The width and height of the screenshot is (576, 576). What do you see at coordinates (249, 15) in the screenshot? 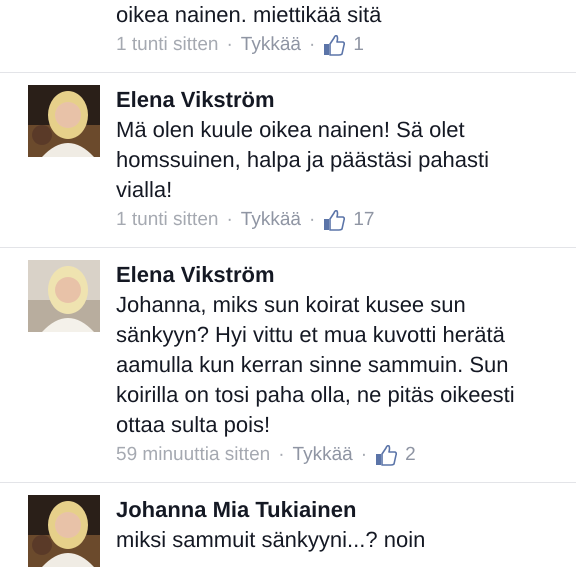
I see `comment-text: oikea nainen. miettikää sitä` at bounding box center [249, 15].